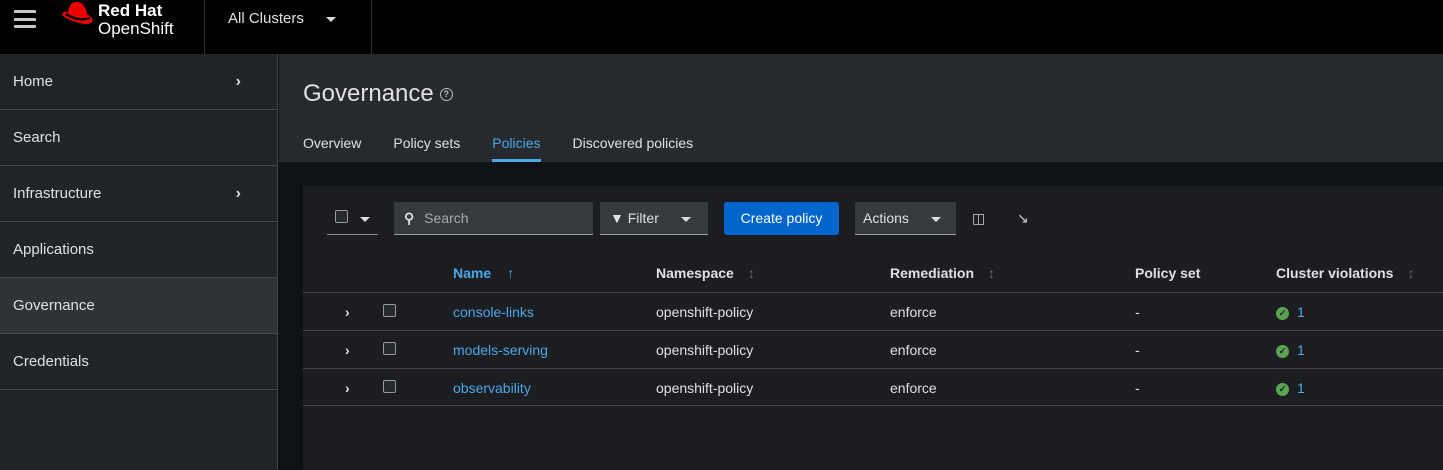 The height and width of the screenshot is (470, 1443). Describe the element at coordinates (54, 305) in the screenshot. I see `nav-label: Governance` at that location.